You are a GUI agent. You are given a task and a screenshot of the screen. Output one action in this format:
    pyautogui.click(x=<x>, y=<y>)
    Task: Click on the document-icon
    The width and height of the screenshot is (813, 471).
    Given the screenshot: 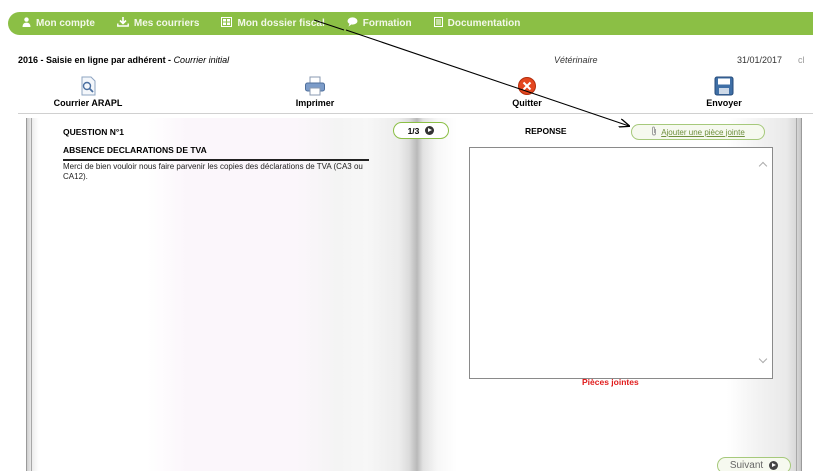 What is the action you would take?
    pyautogui.click(x=438, y=23)
    